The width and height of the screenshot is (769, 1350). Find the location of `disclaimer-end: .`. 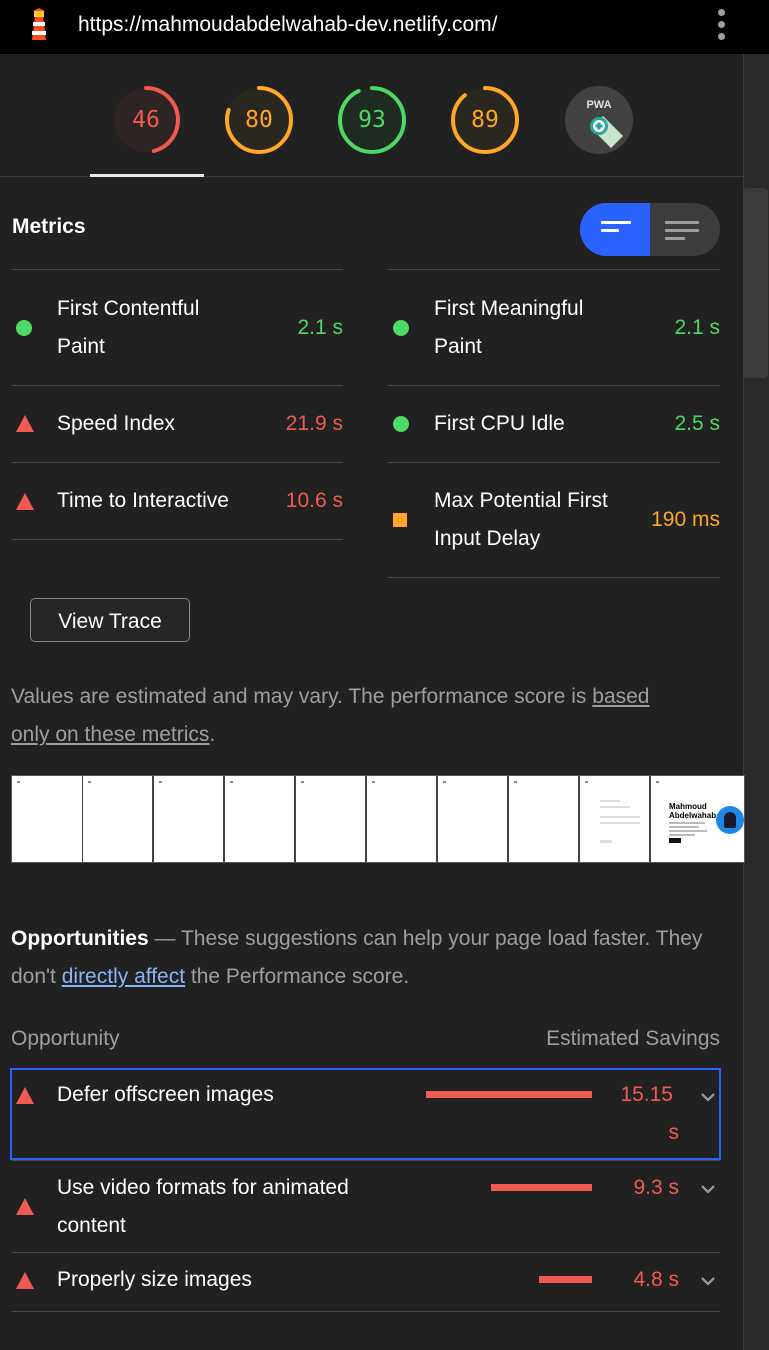

disclaimer-end: . is located at coordinates (212, 734).